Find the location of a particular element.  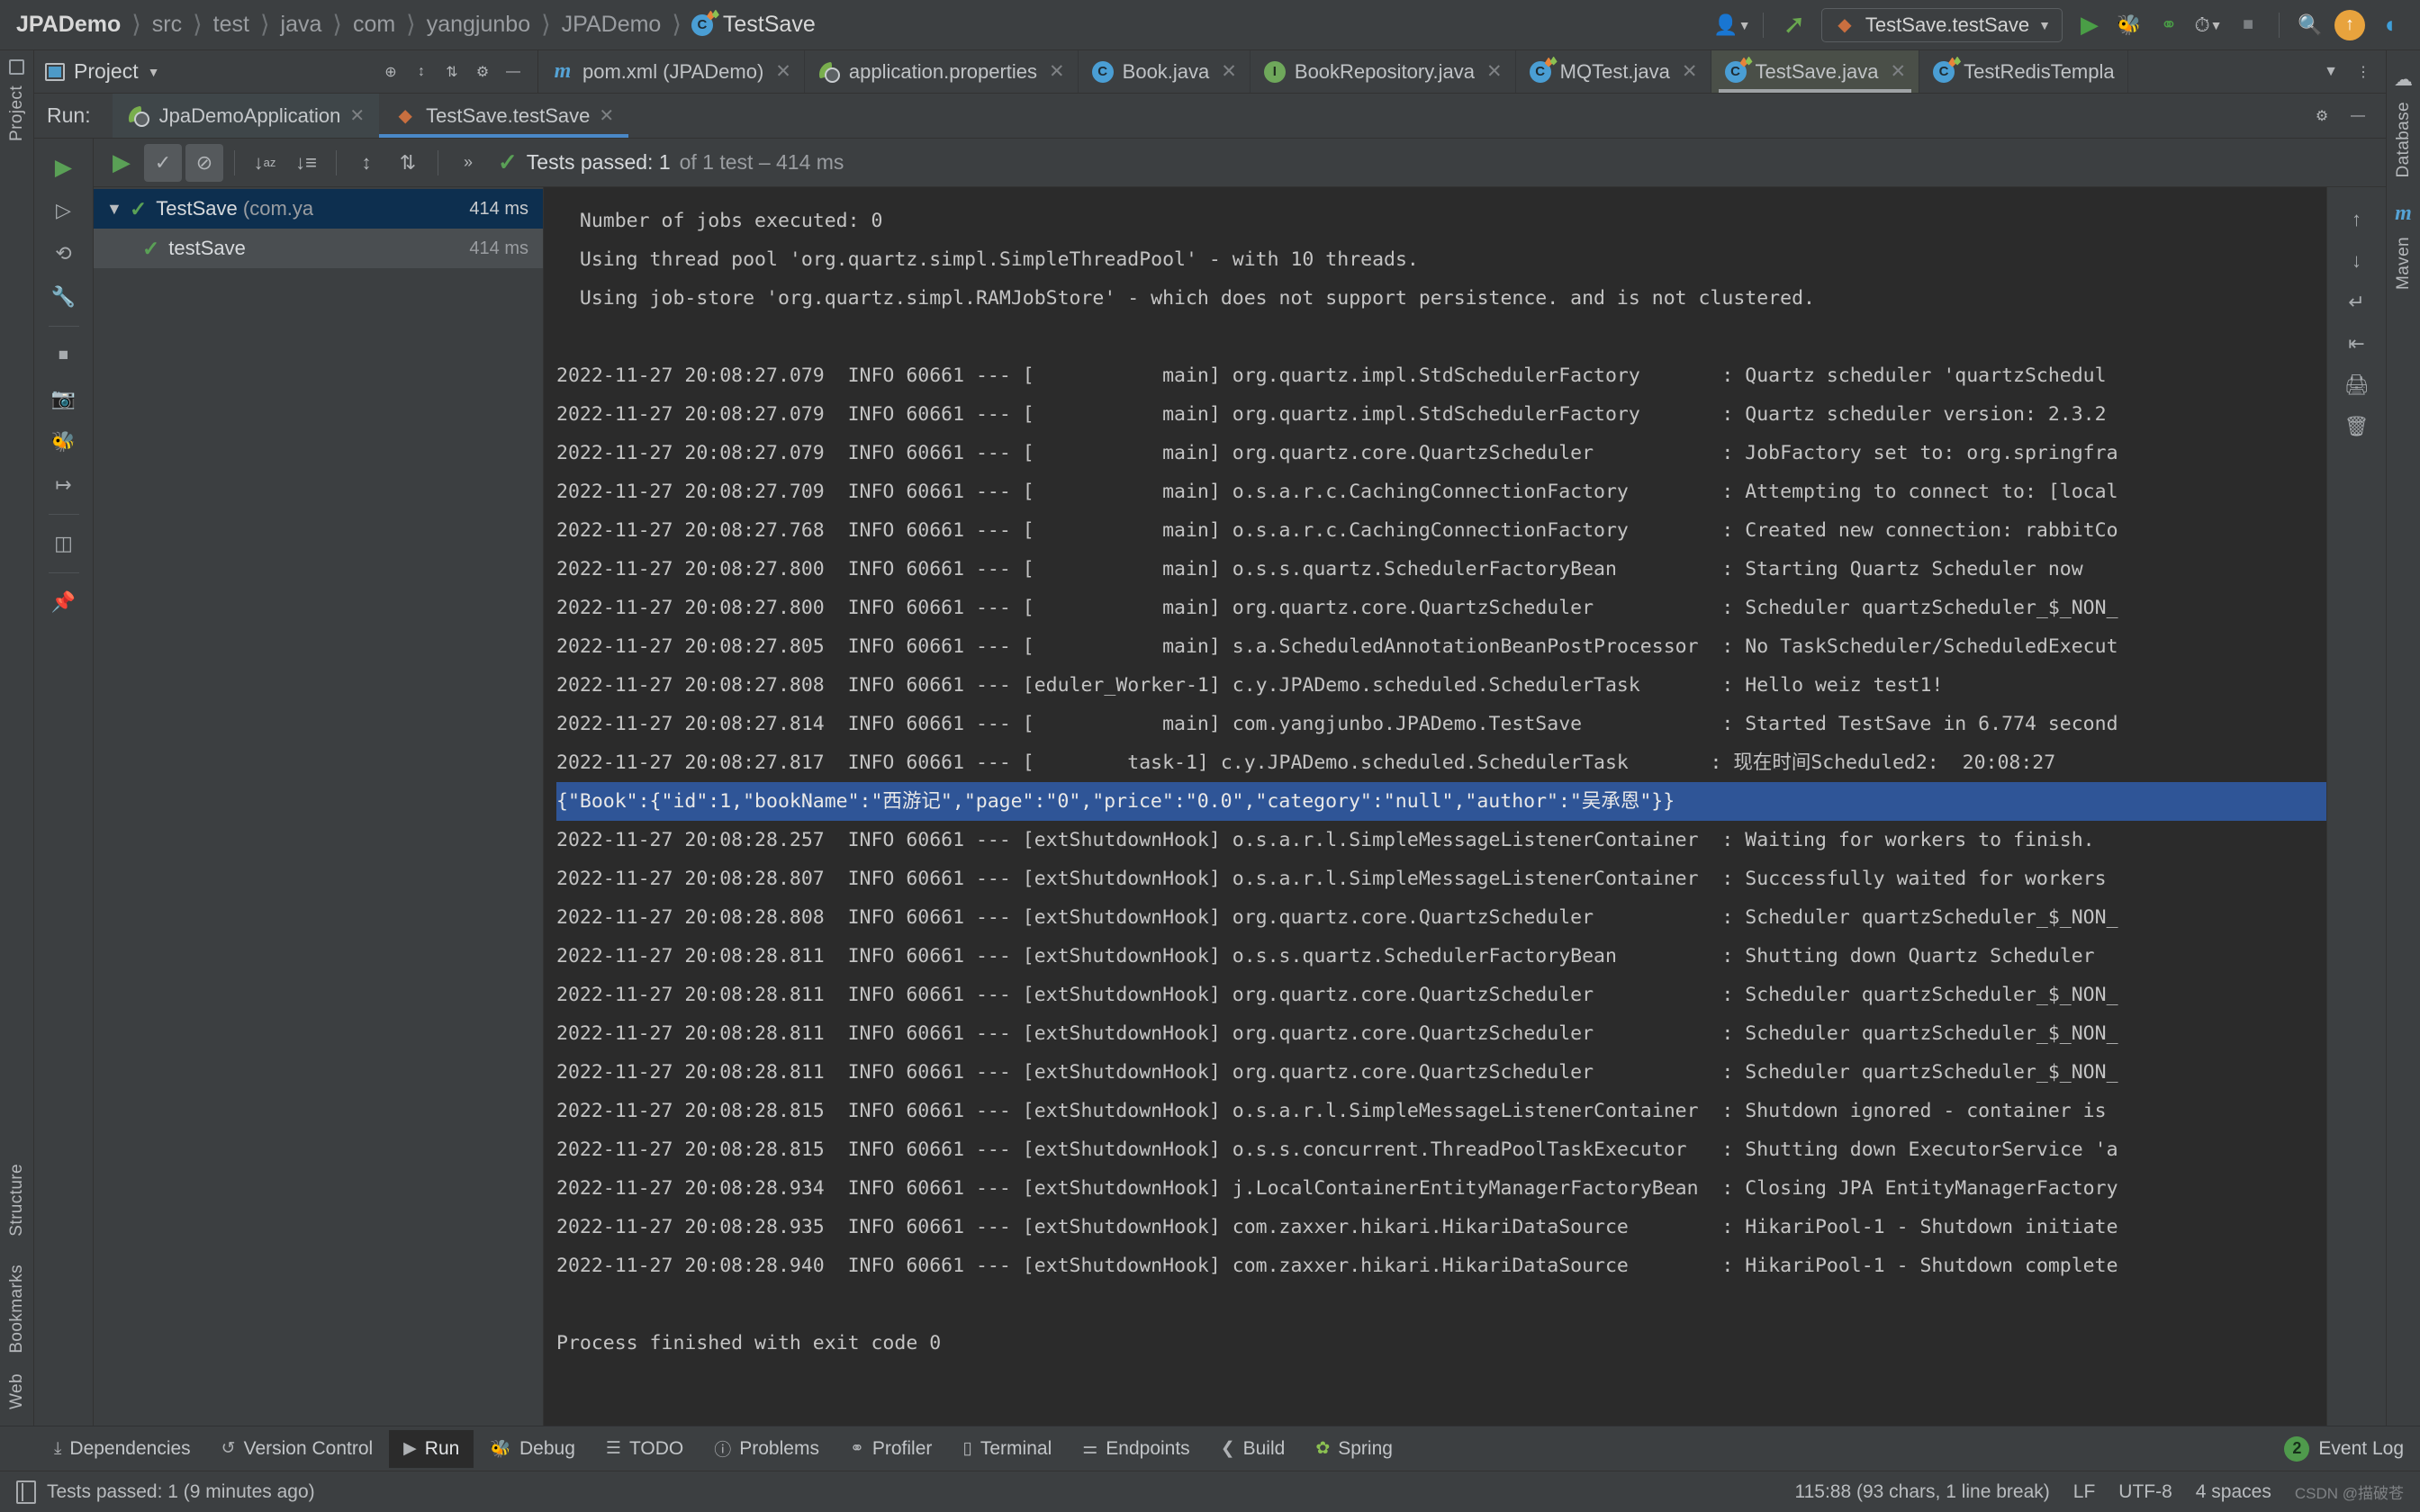

console-line: Number of jobs executed: 0 is located at coordinates (1441, 221).